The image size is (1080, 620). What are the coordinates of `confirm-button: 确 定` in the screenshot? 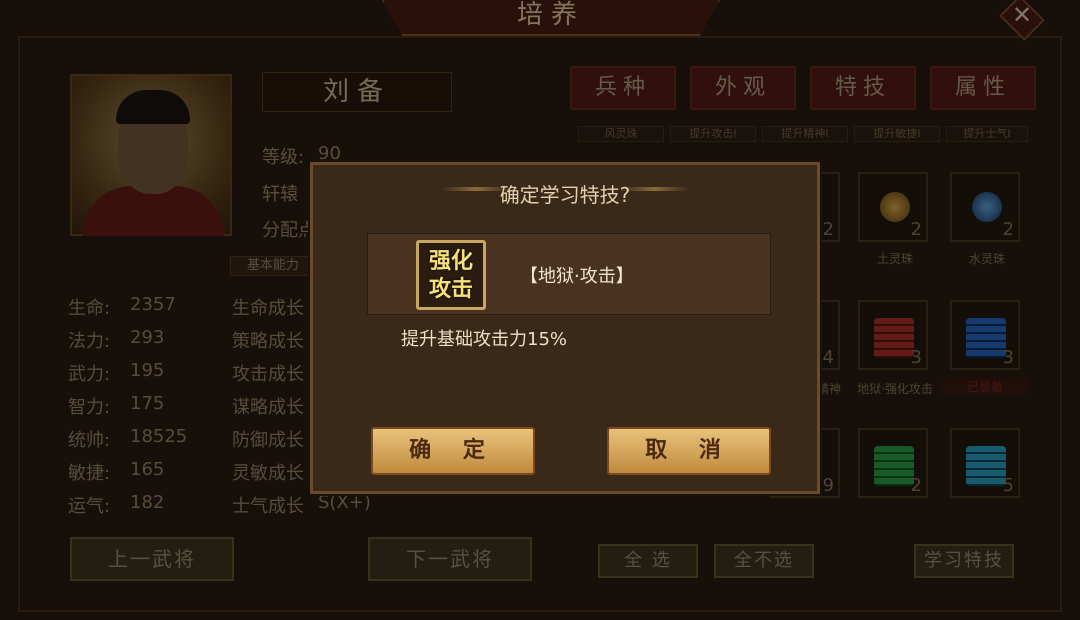 It's located at (453, 451).